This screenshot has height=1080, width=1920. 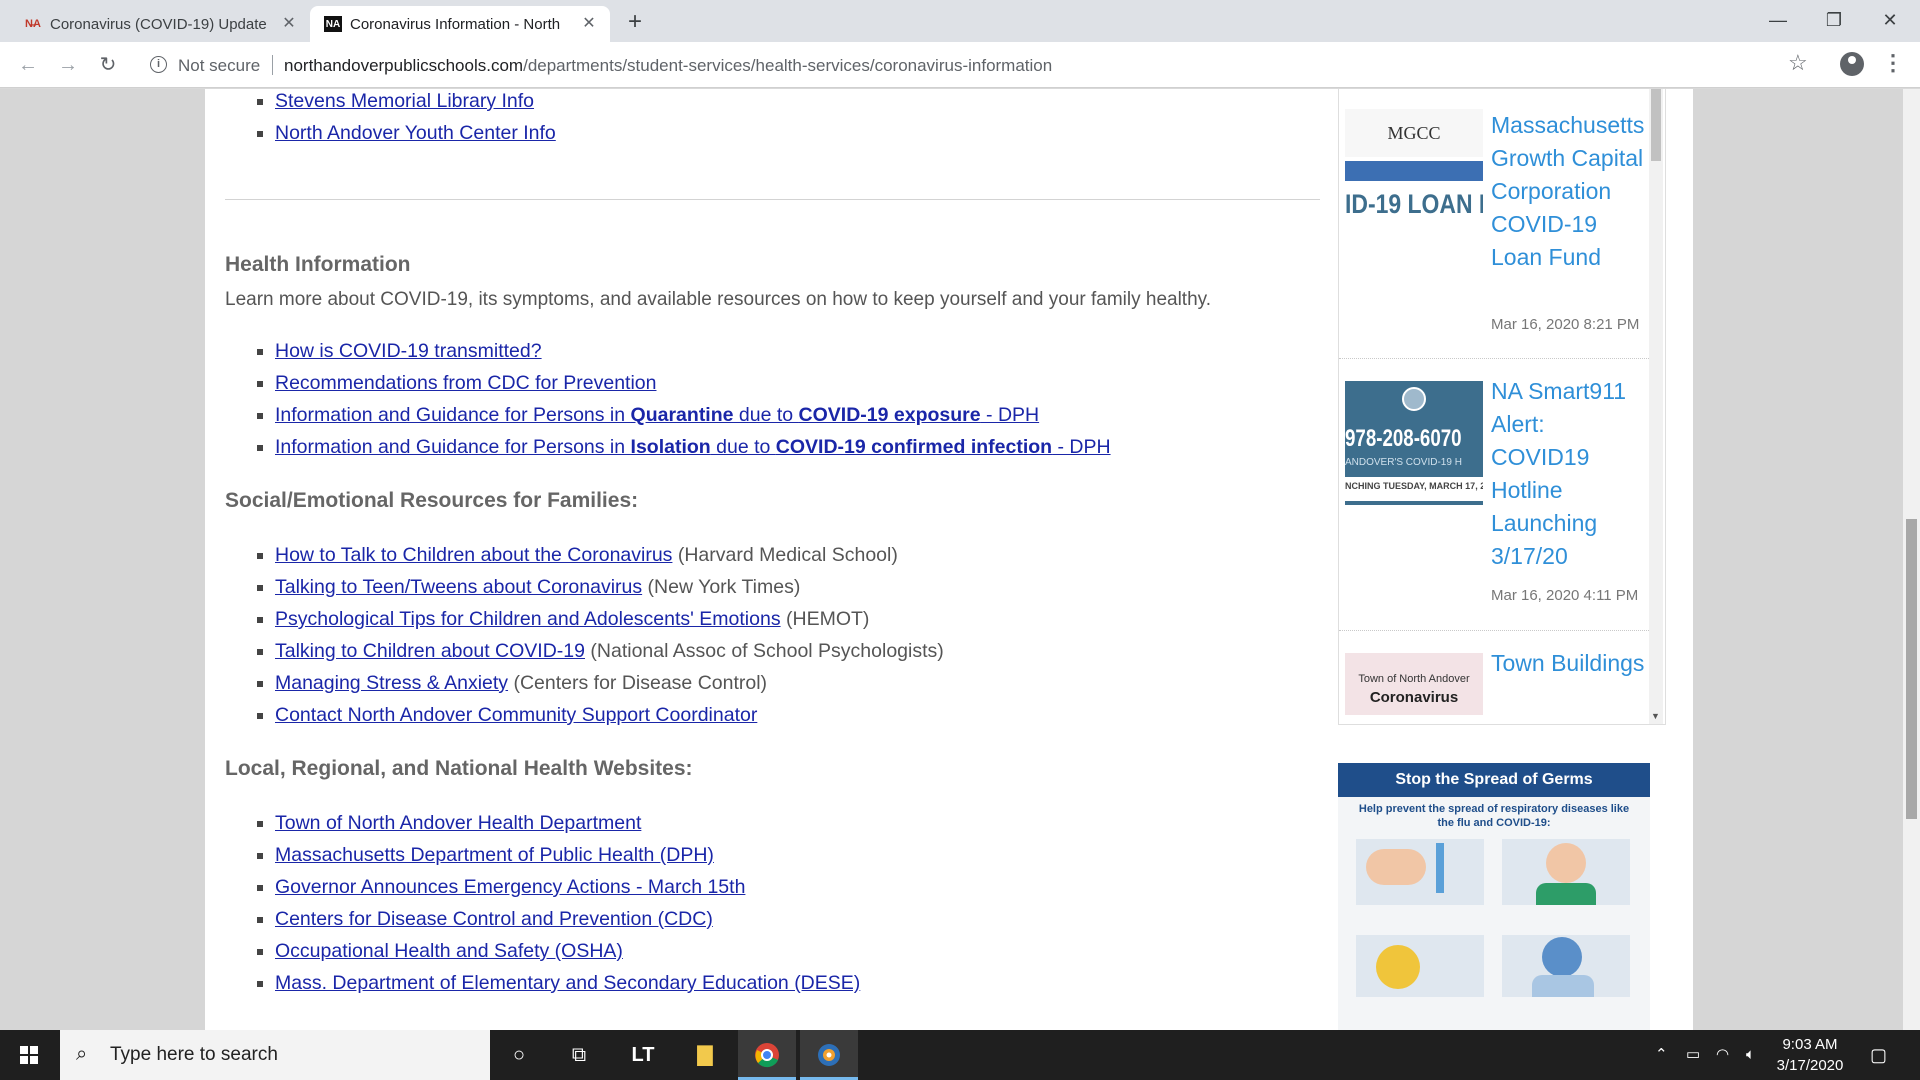 What do you see at coordinates (1798, 63) in the screenshot?
I see `bookmark-star-icon: ☆` at bounding box center [1798, 63].